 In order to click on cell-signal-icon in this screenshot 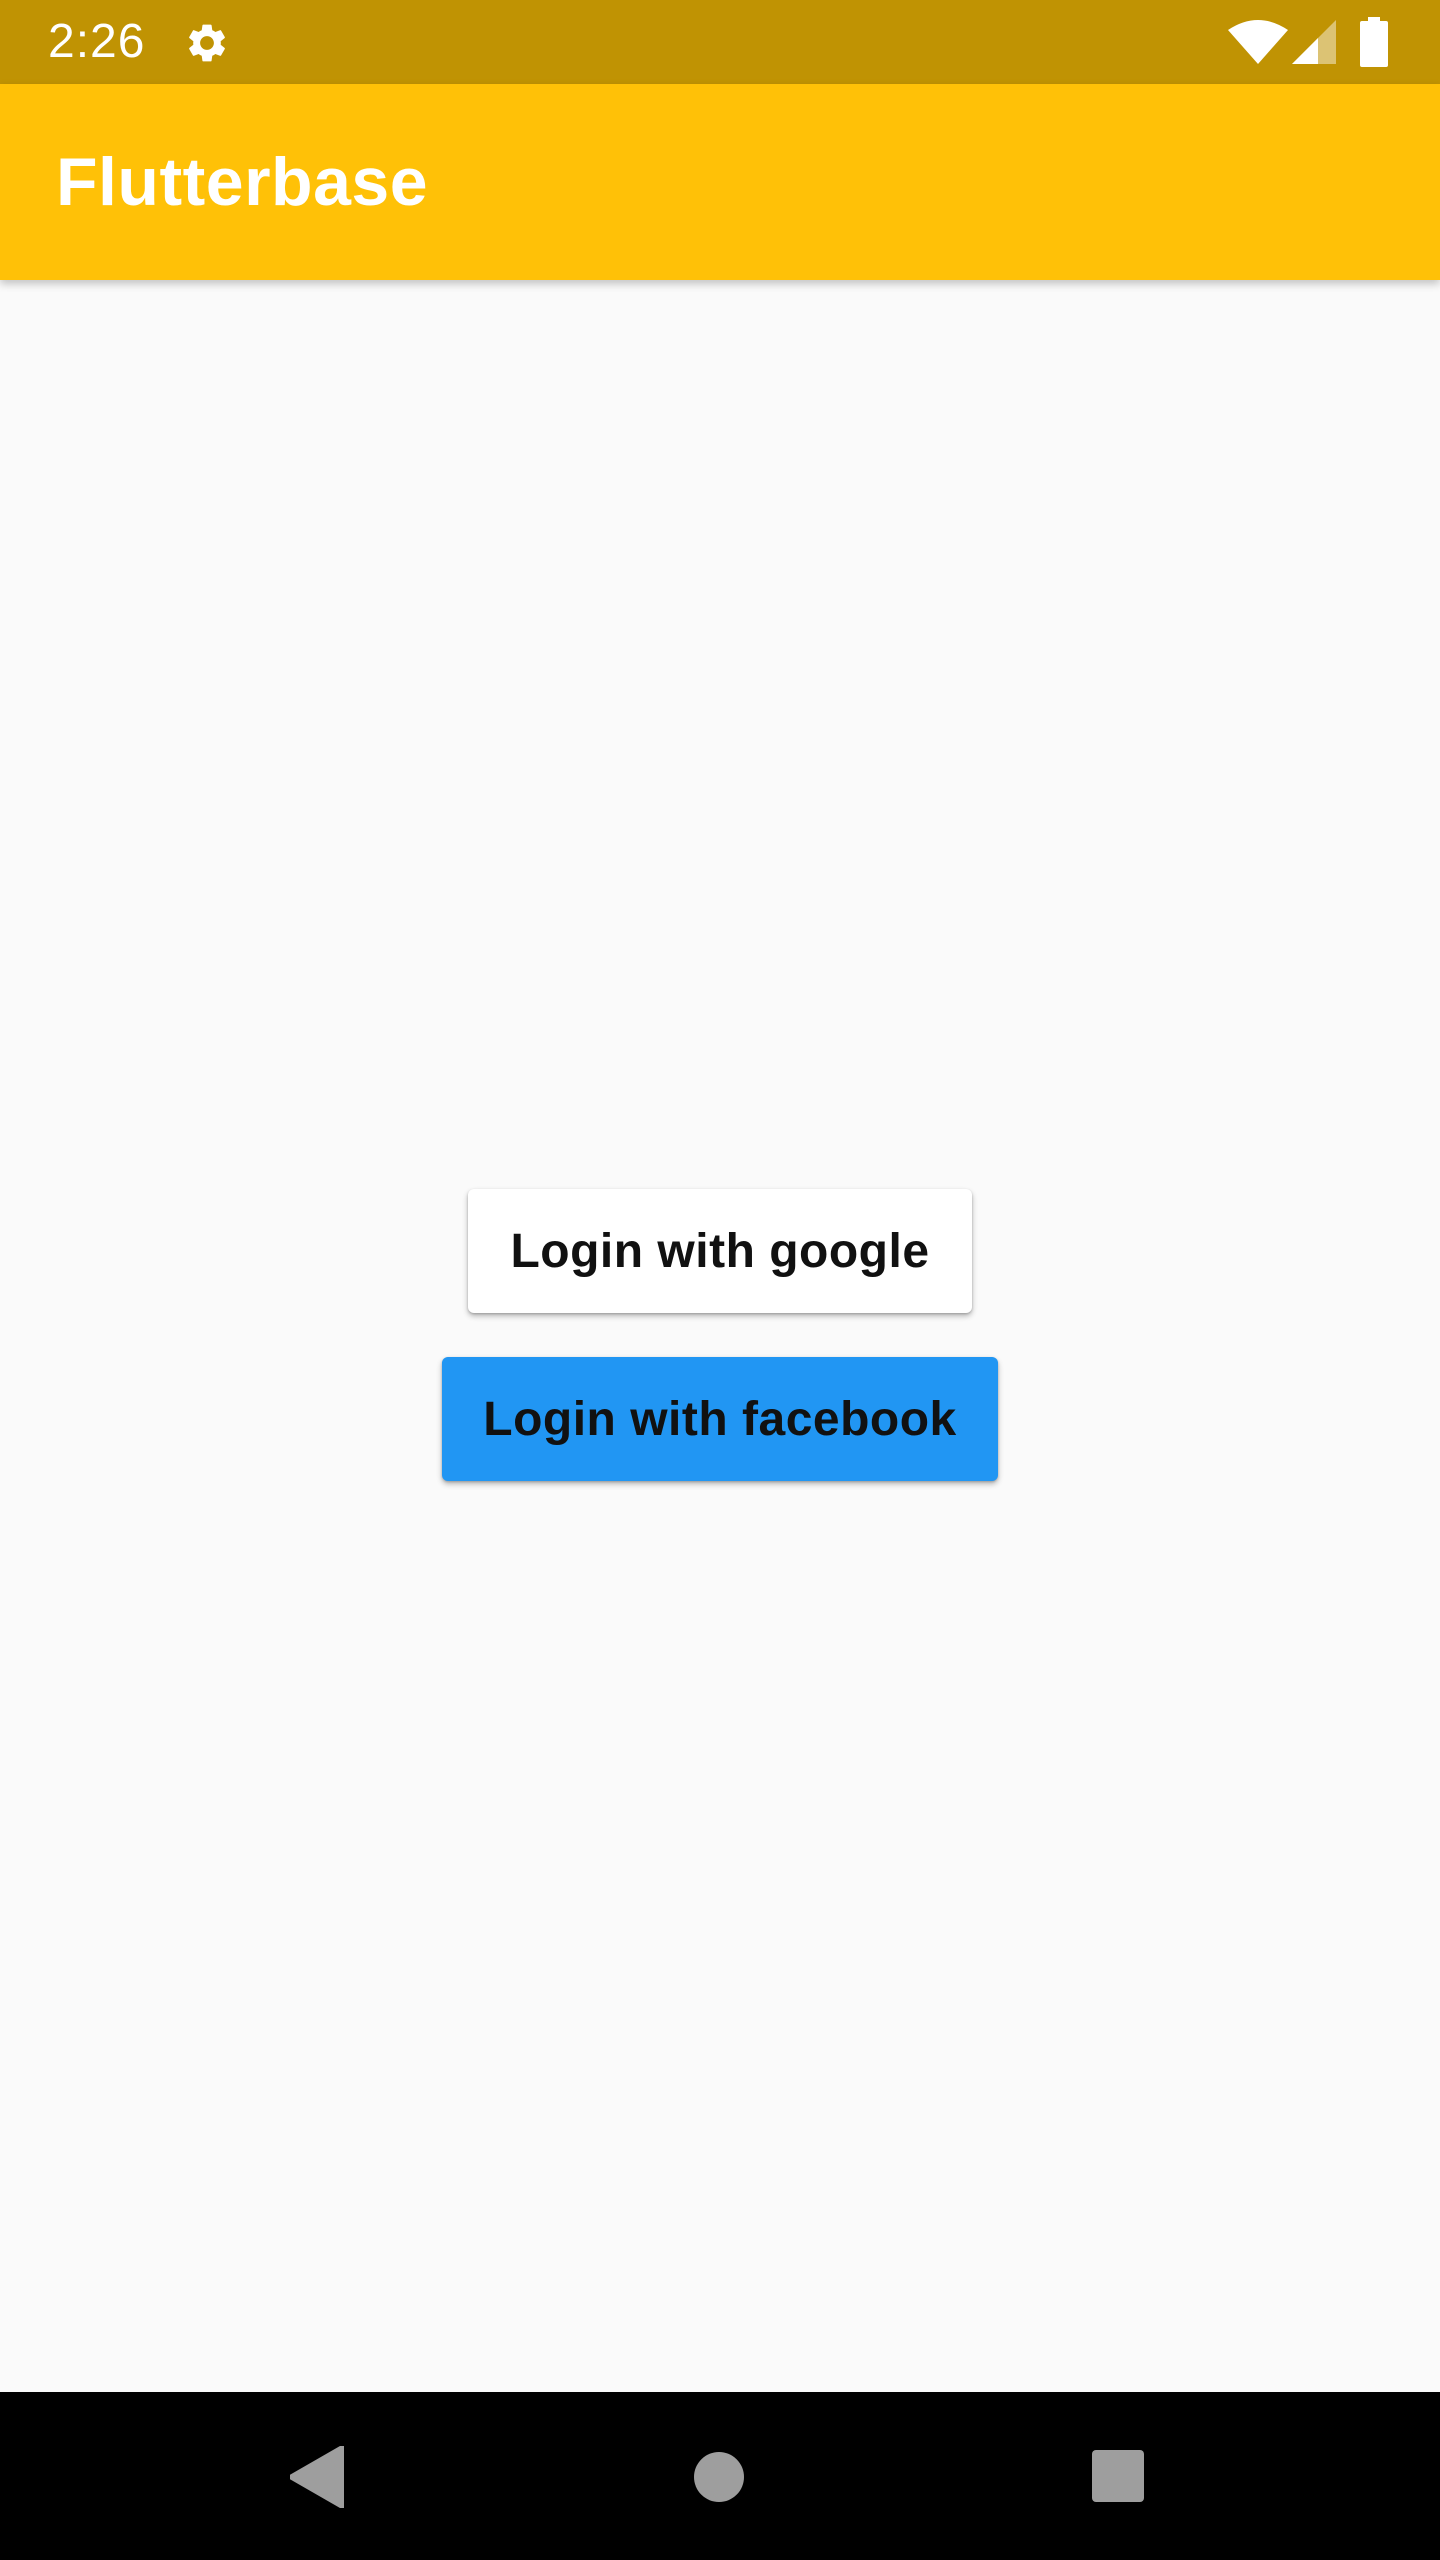, I will do `click(1314, 42)`.